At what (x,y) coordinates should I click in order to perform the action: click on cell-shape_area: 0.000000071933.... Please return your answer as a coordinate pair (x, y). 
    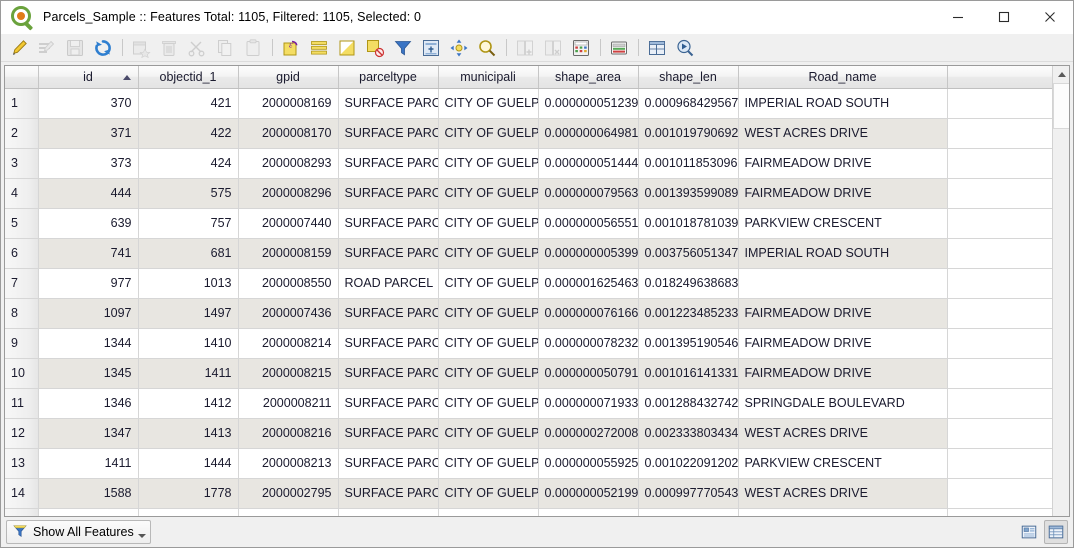
    Looking at the image, I should click on (588, 403).